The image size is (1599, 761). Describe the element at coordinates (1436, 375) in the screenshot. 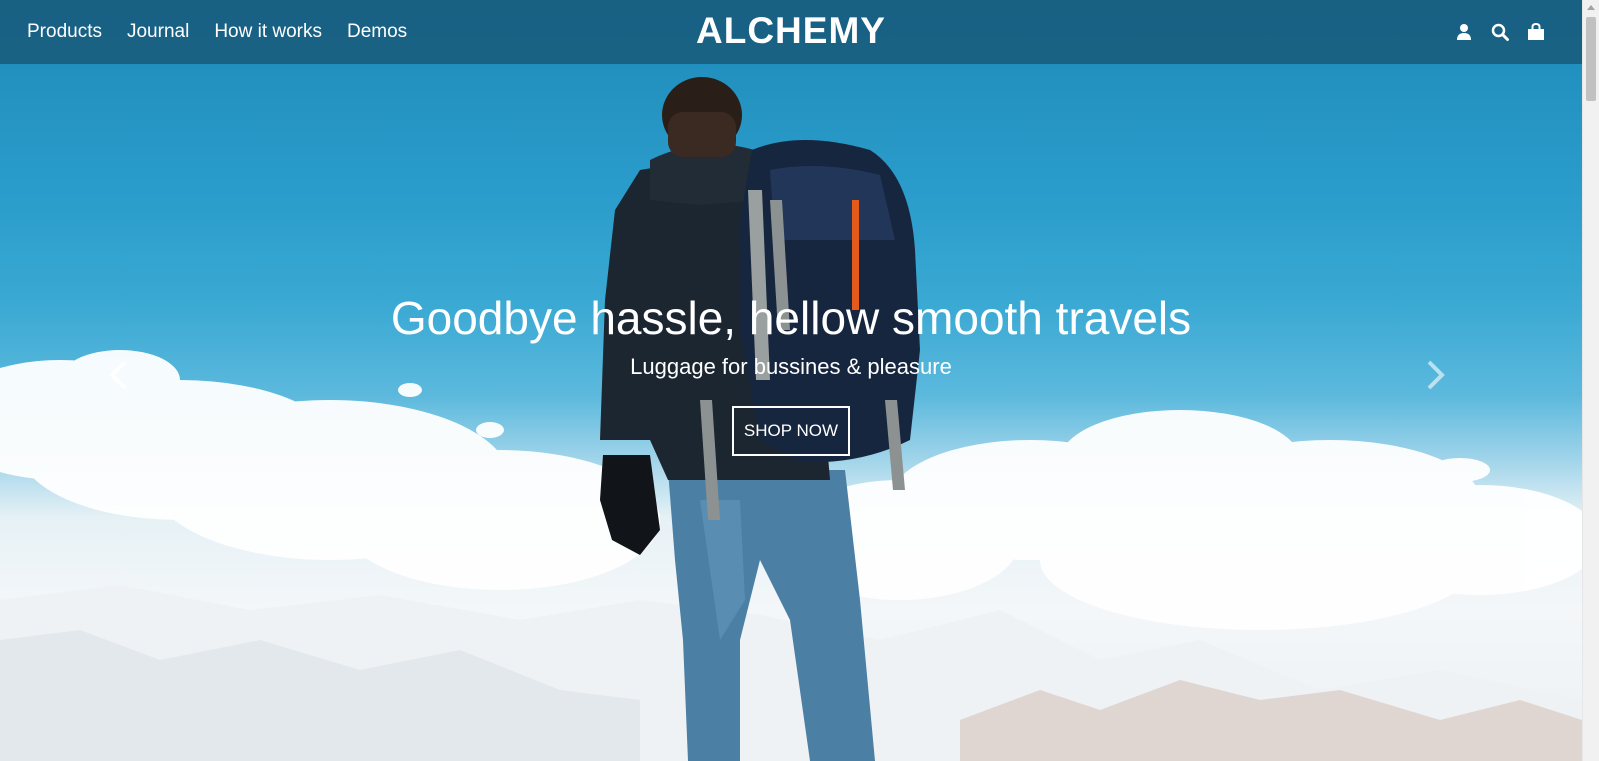

I see `chevron-right-icon` at that location.